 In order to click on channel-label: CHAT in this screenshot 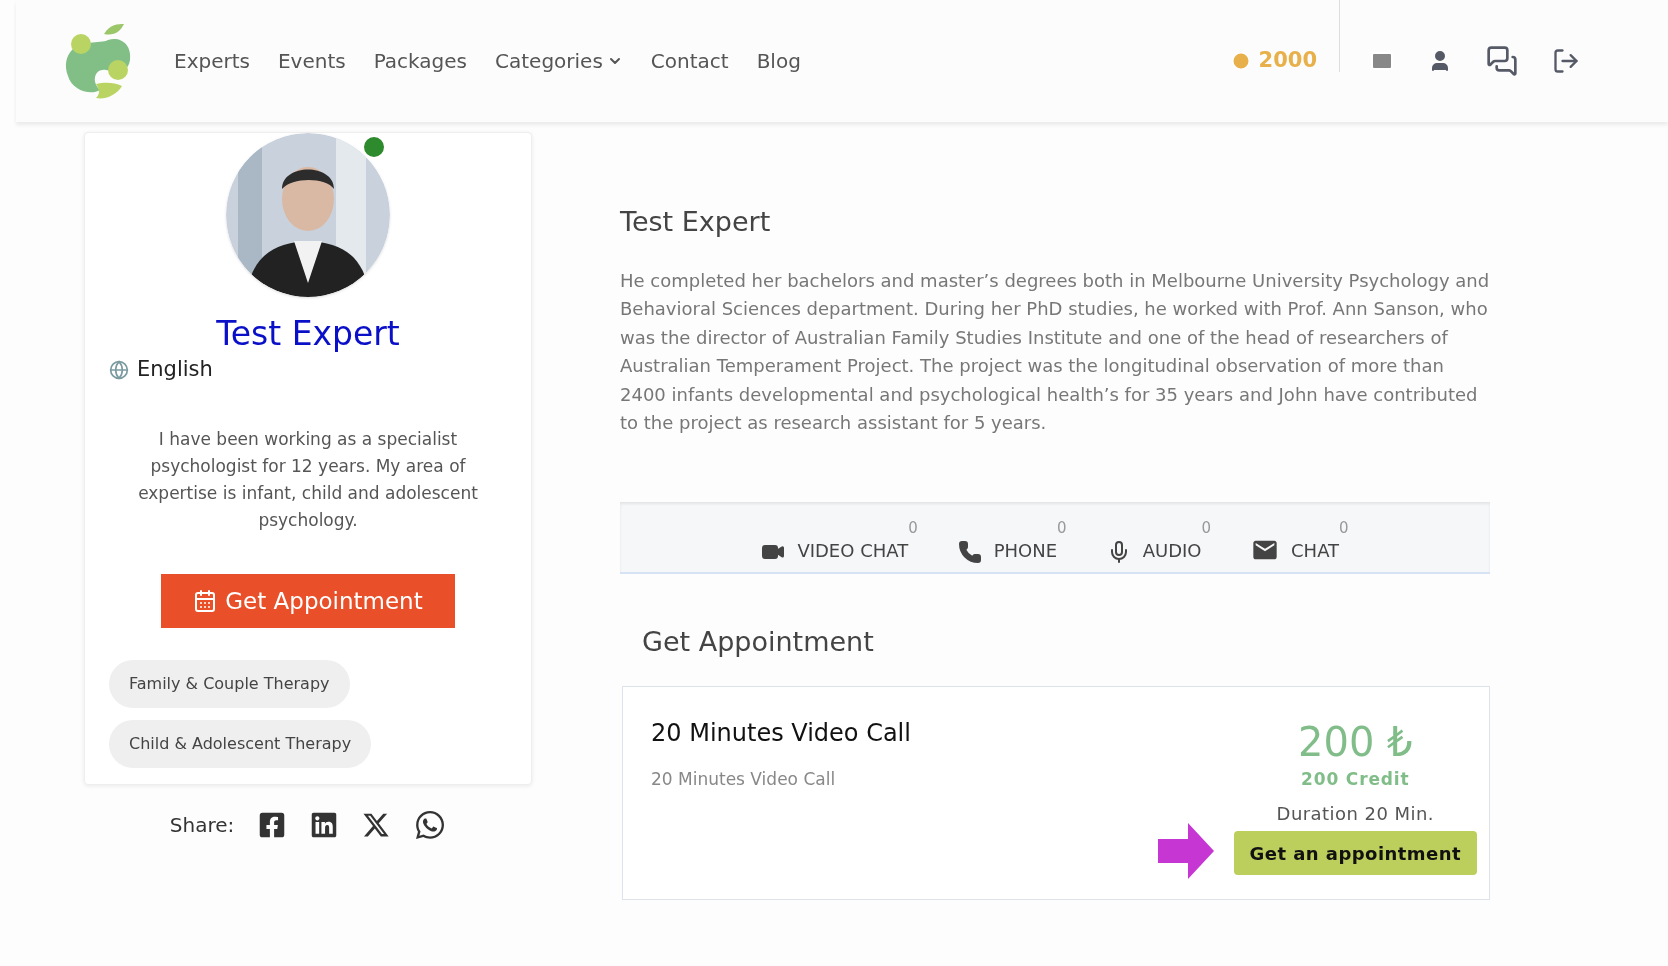, I will do `click(1315, 550)`.